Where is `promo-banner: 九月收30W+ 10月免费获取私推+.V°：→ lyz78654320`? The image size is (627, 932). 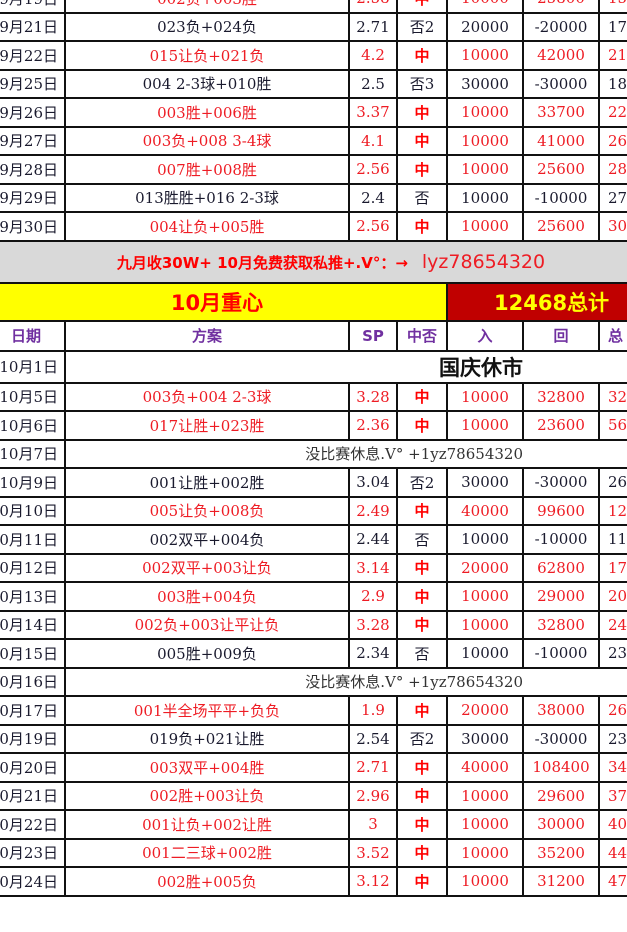
promo-banner: 九月收30W+ 10月免费获取私推+.V°：→ lyz78654320 is located at coordinates (313, 261).